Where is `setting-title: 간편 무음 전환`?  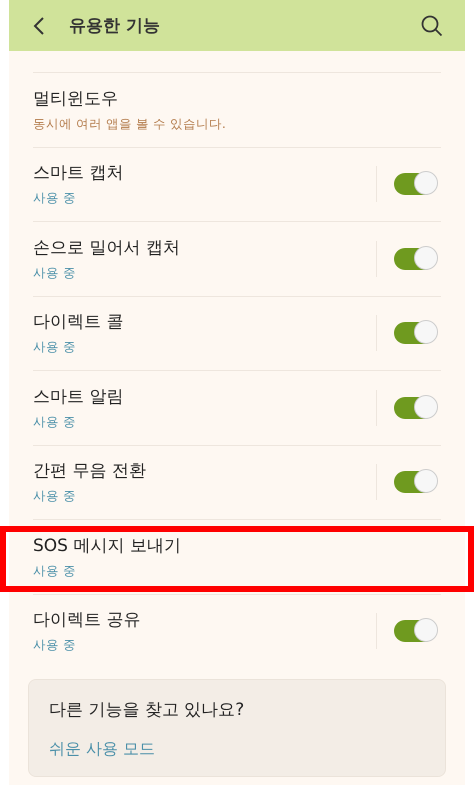
setting-title: 간편 무음 전환 is located at coordinates (204, 470).